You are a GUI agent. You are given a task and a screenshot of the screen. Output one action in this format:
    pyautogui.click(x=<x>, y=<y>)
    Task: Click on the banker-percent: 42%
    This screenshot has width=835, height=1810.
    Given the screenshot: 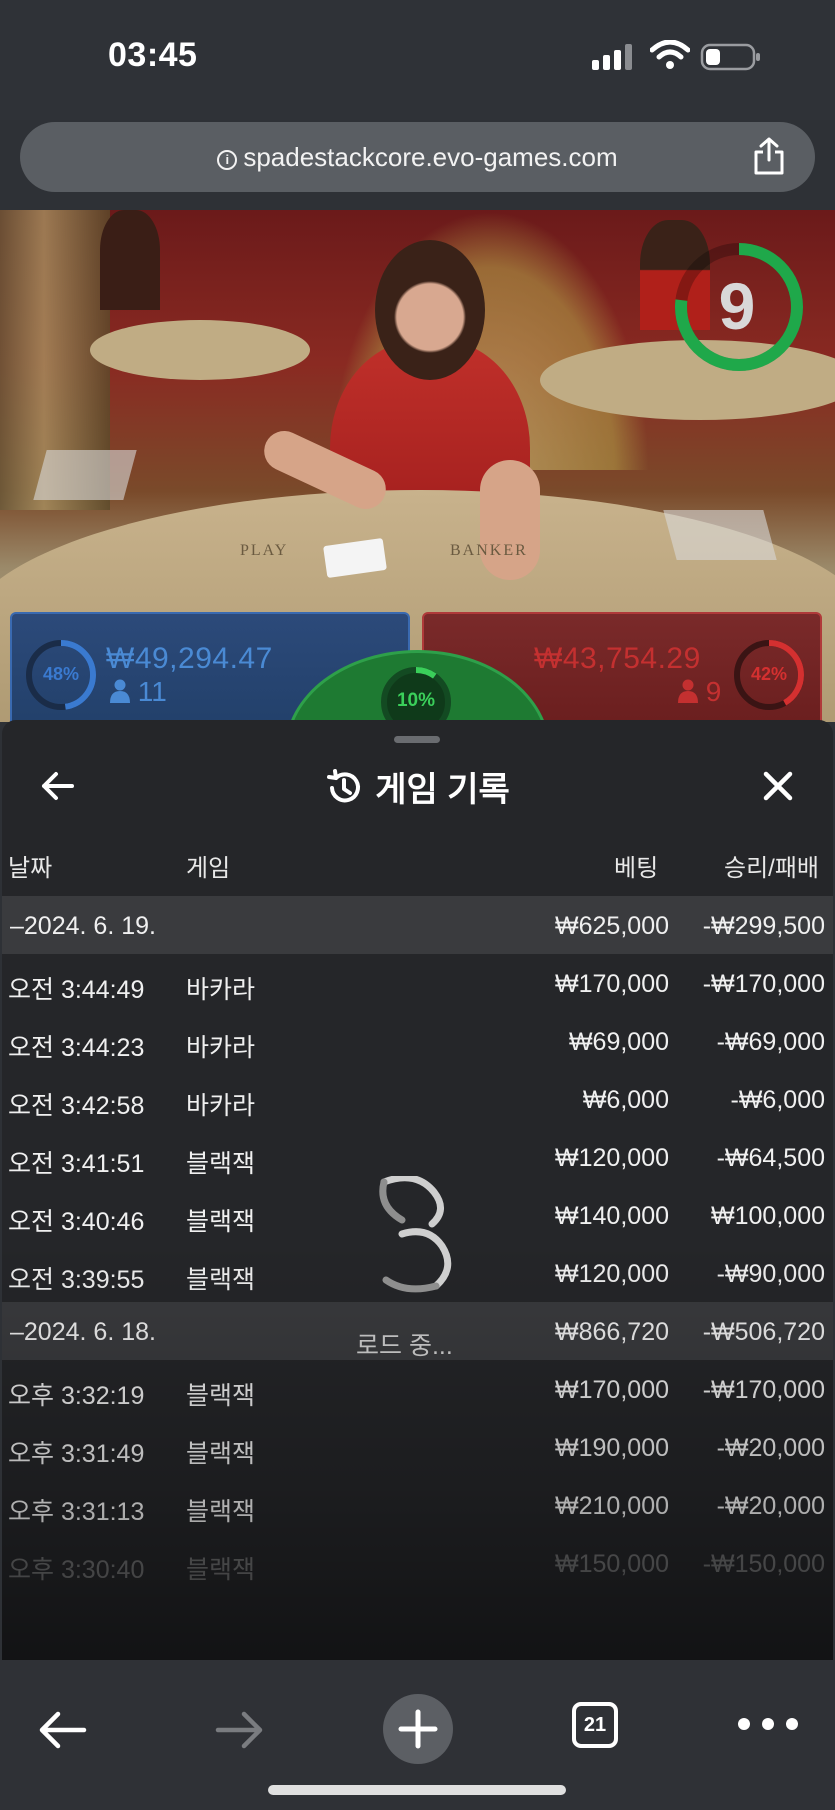 What is the action you would take?
    pyautogui.click(x=769, y=674)
    